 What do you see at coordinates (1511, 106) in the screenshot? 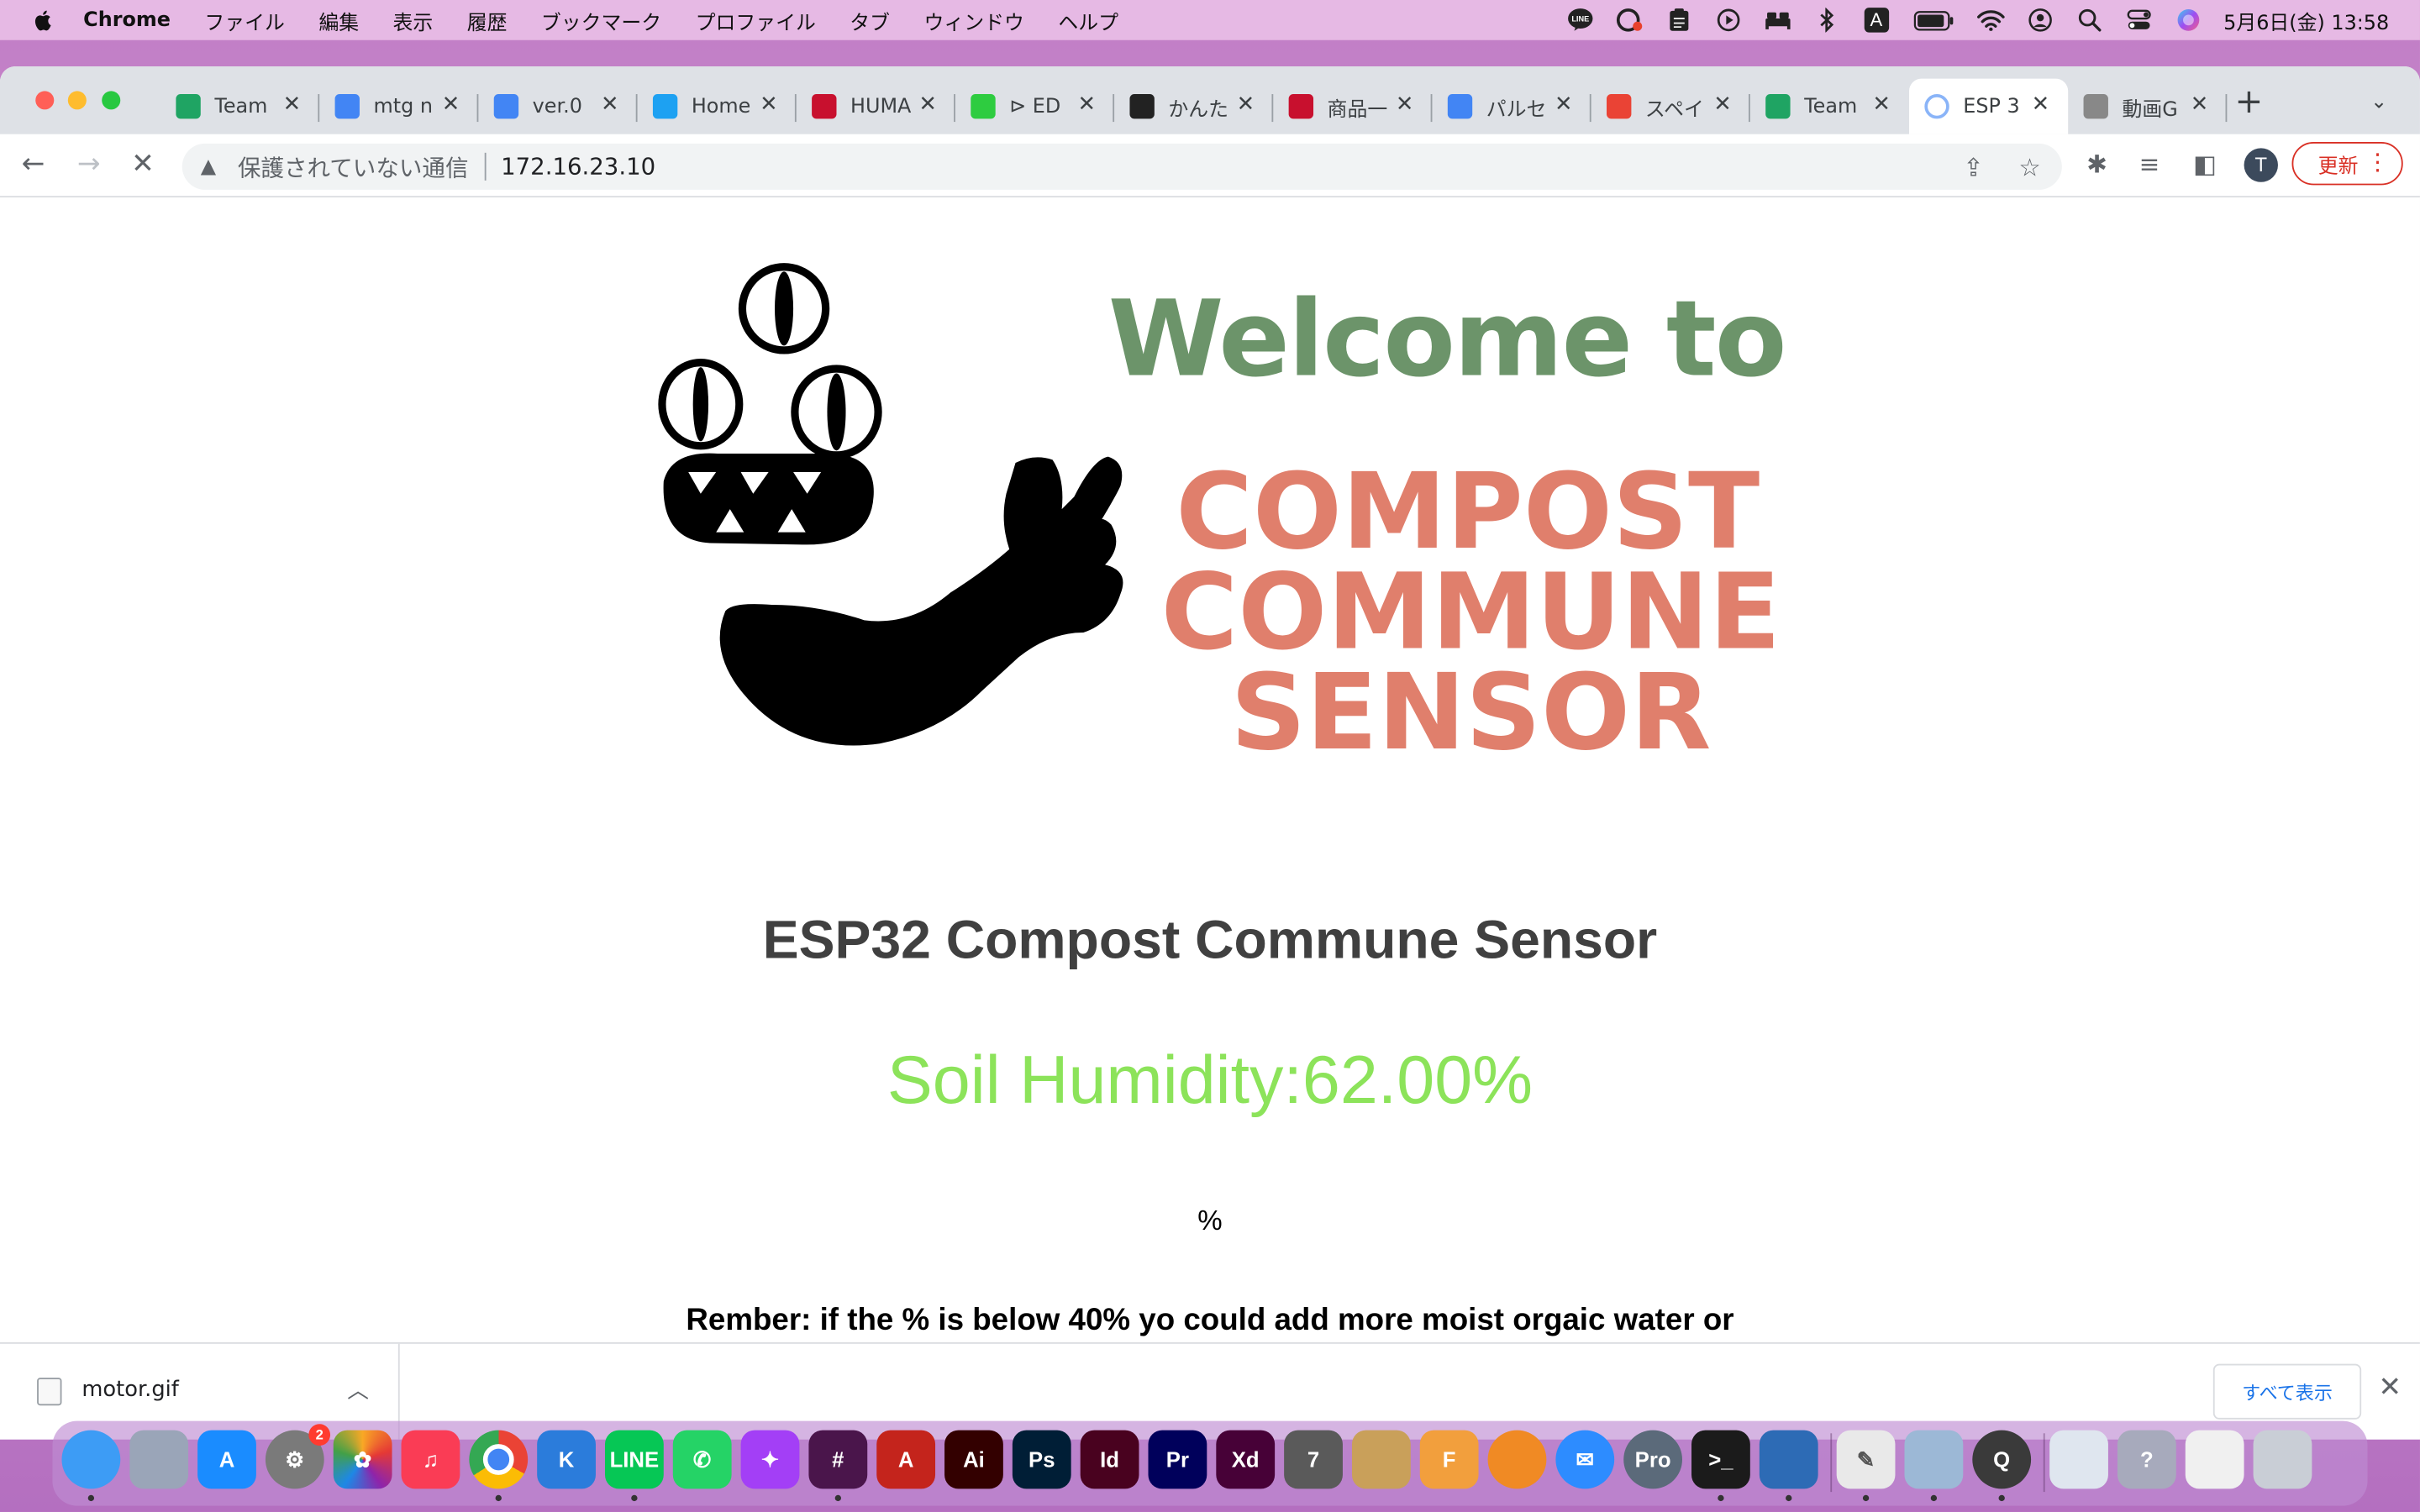
I see `tab-8: パルセ ✕` at bounding box center [1511, 106].